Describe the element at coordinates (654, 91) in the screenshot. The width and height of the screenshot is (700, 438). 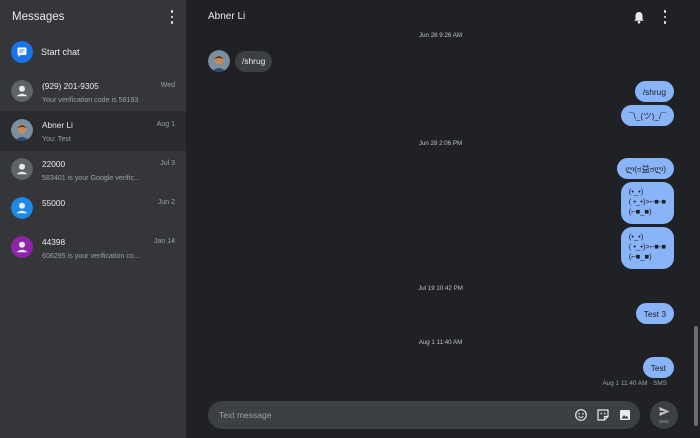
I see `outgoing-message: /shrug` at that location.